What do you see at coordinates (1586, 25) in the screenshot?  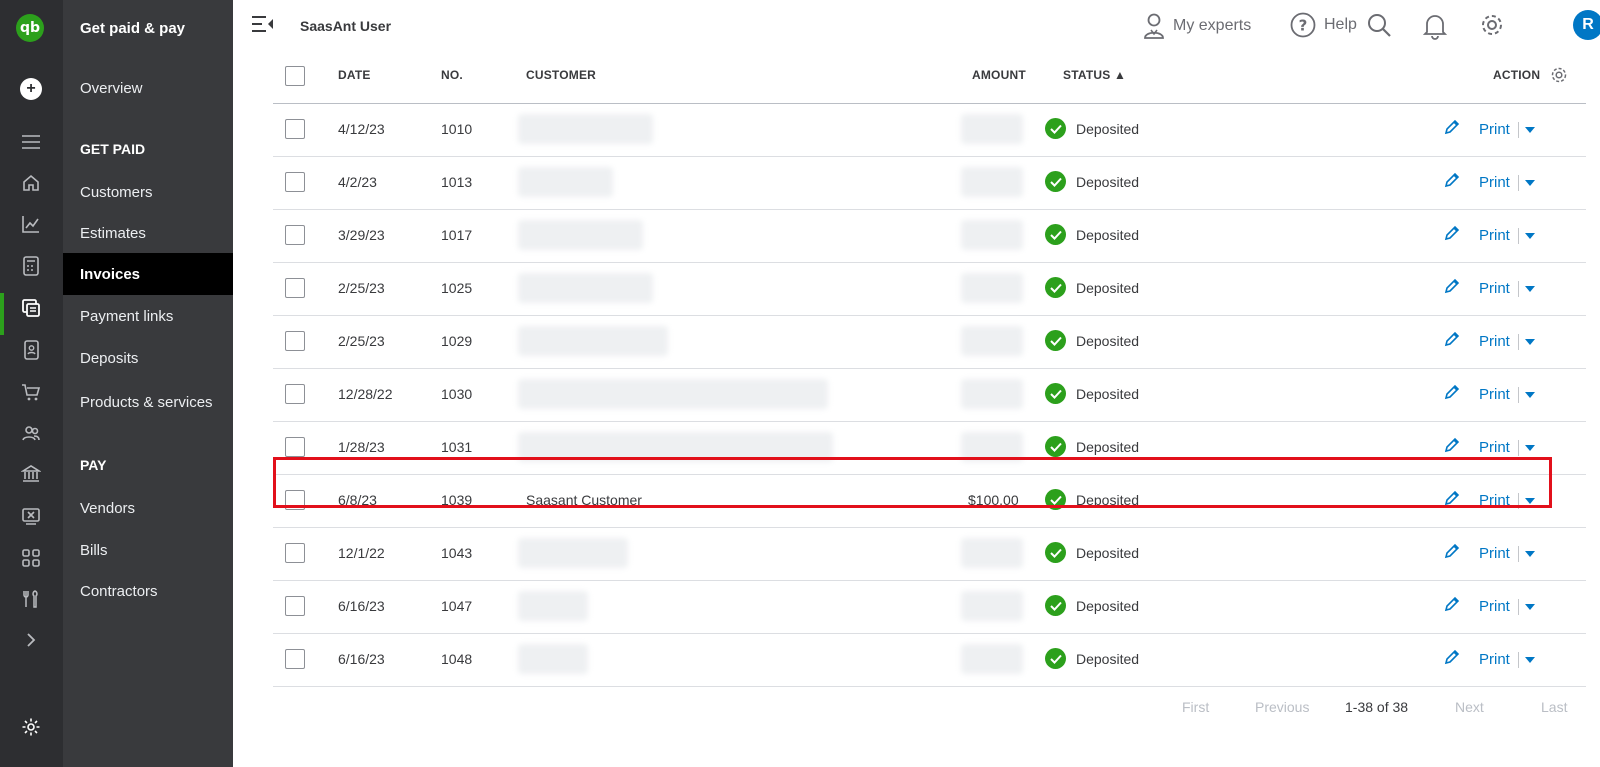 I see `avatar: R` at bounding box center [1586, 25].